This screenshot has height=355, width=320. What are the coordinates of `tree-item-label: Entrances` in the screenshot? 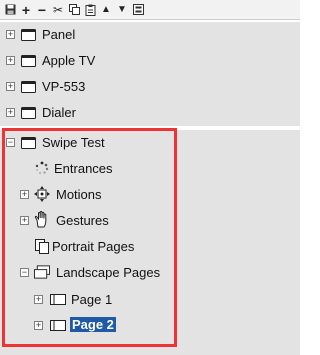 It's located at (83, 168).